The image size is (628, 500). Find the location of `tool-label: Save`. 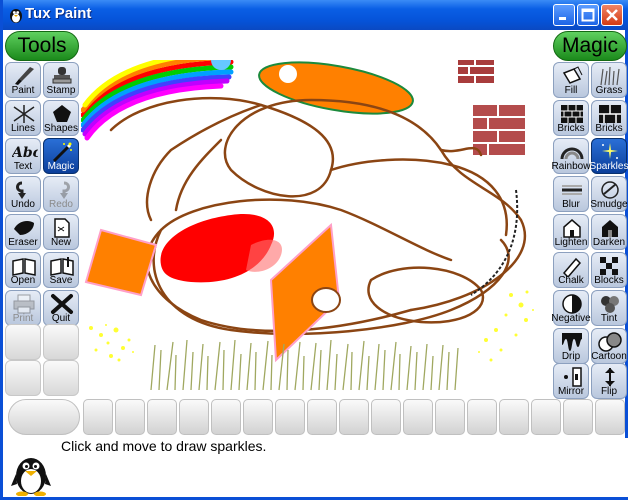

tool-label: Save is located at coordinates (61, 280).